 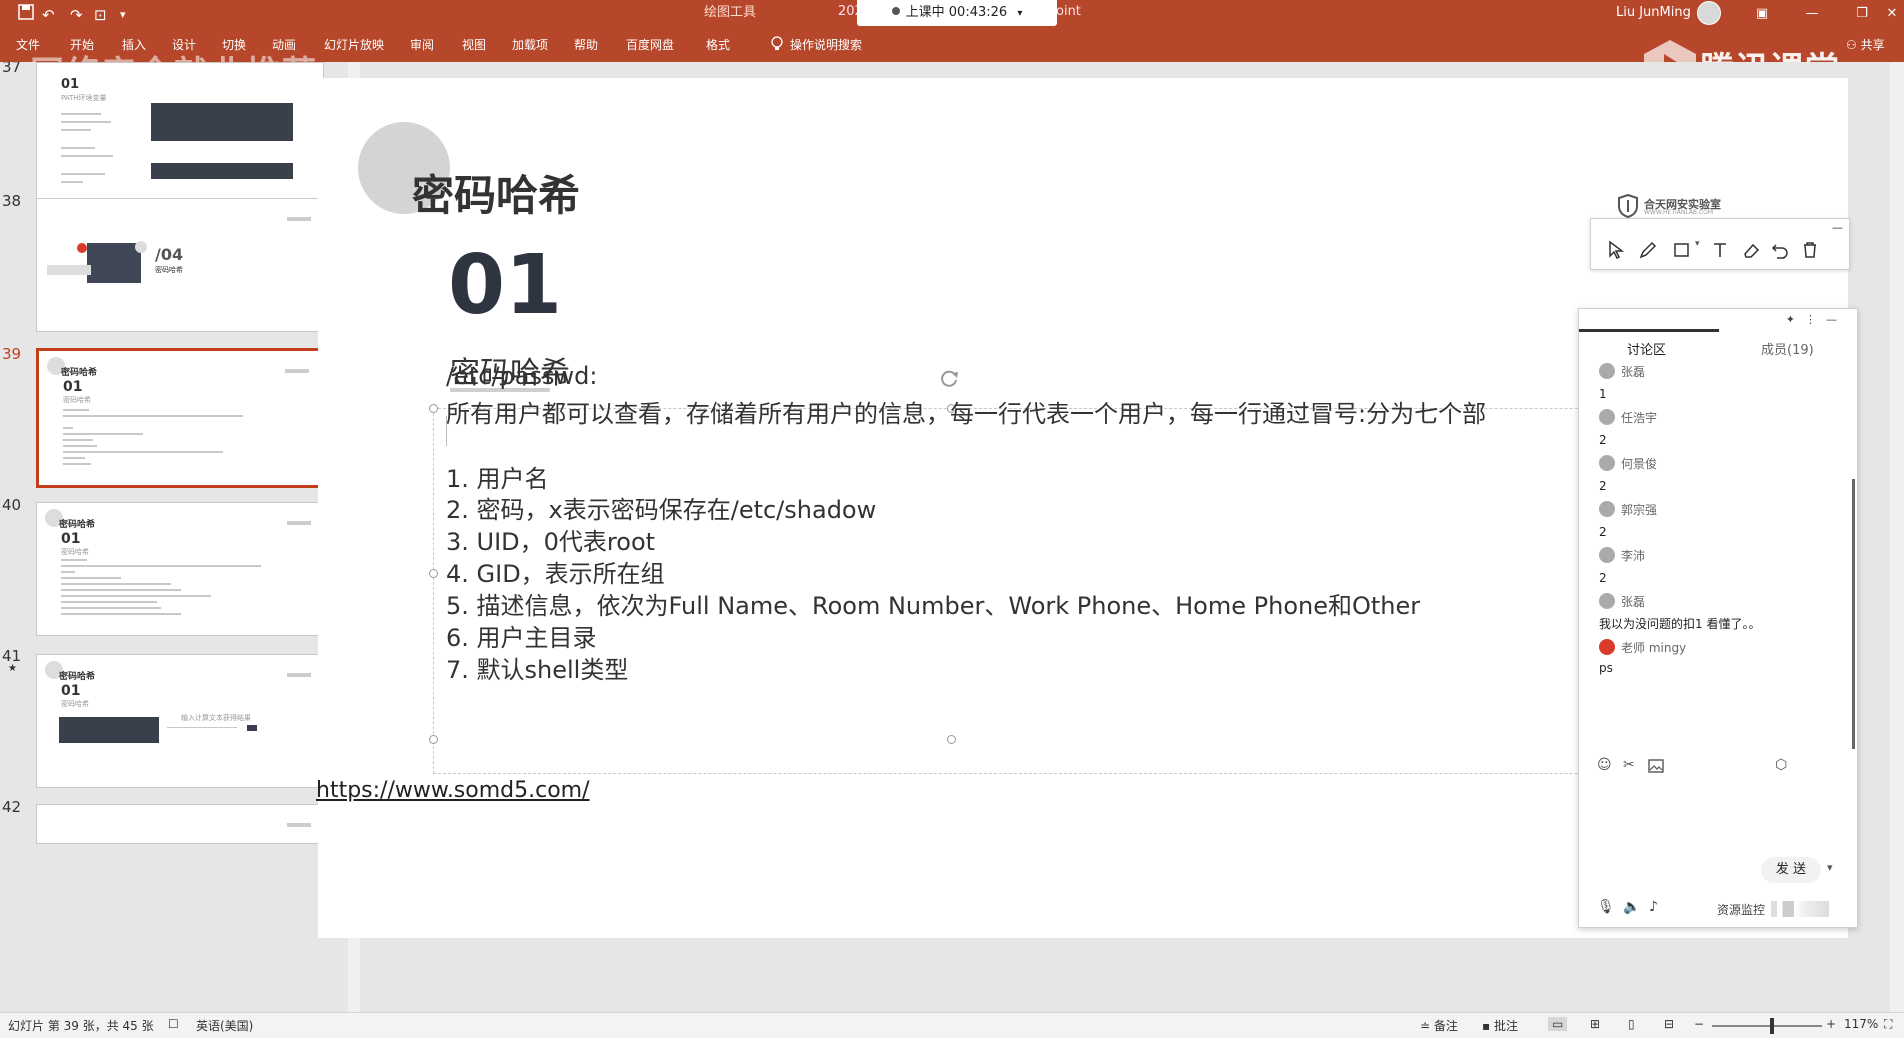 I want to click on thumb-number: 38, so click(x=12, y=201).